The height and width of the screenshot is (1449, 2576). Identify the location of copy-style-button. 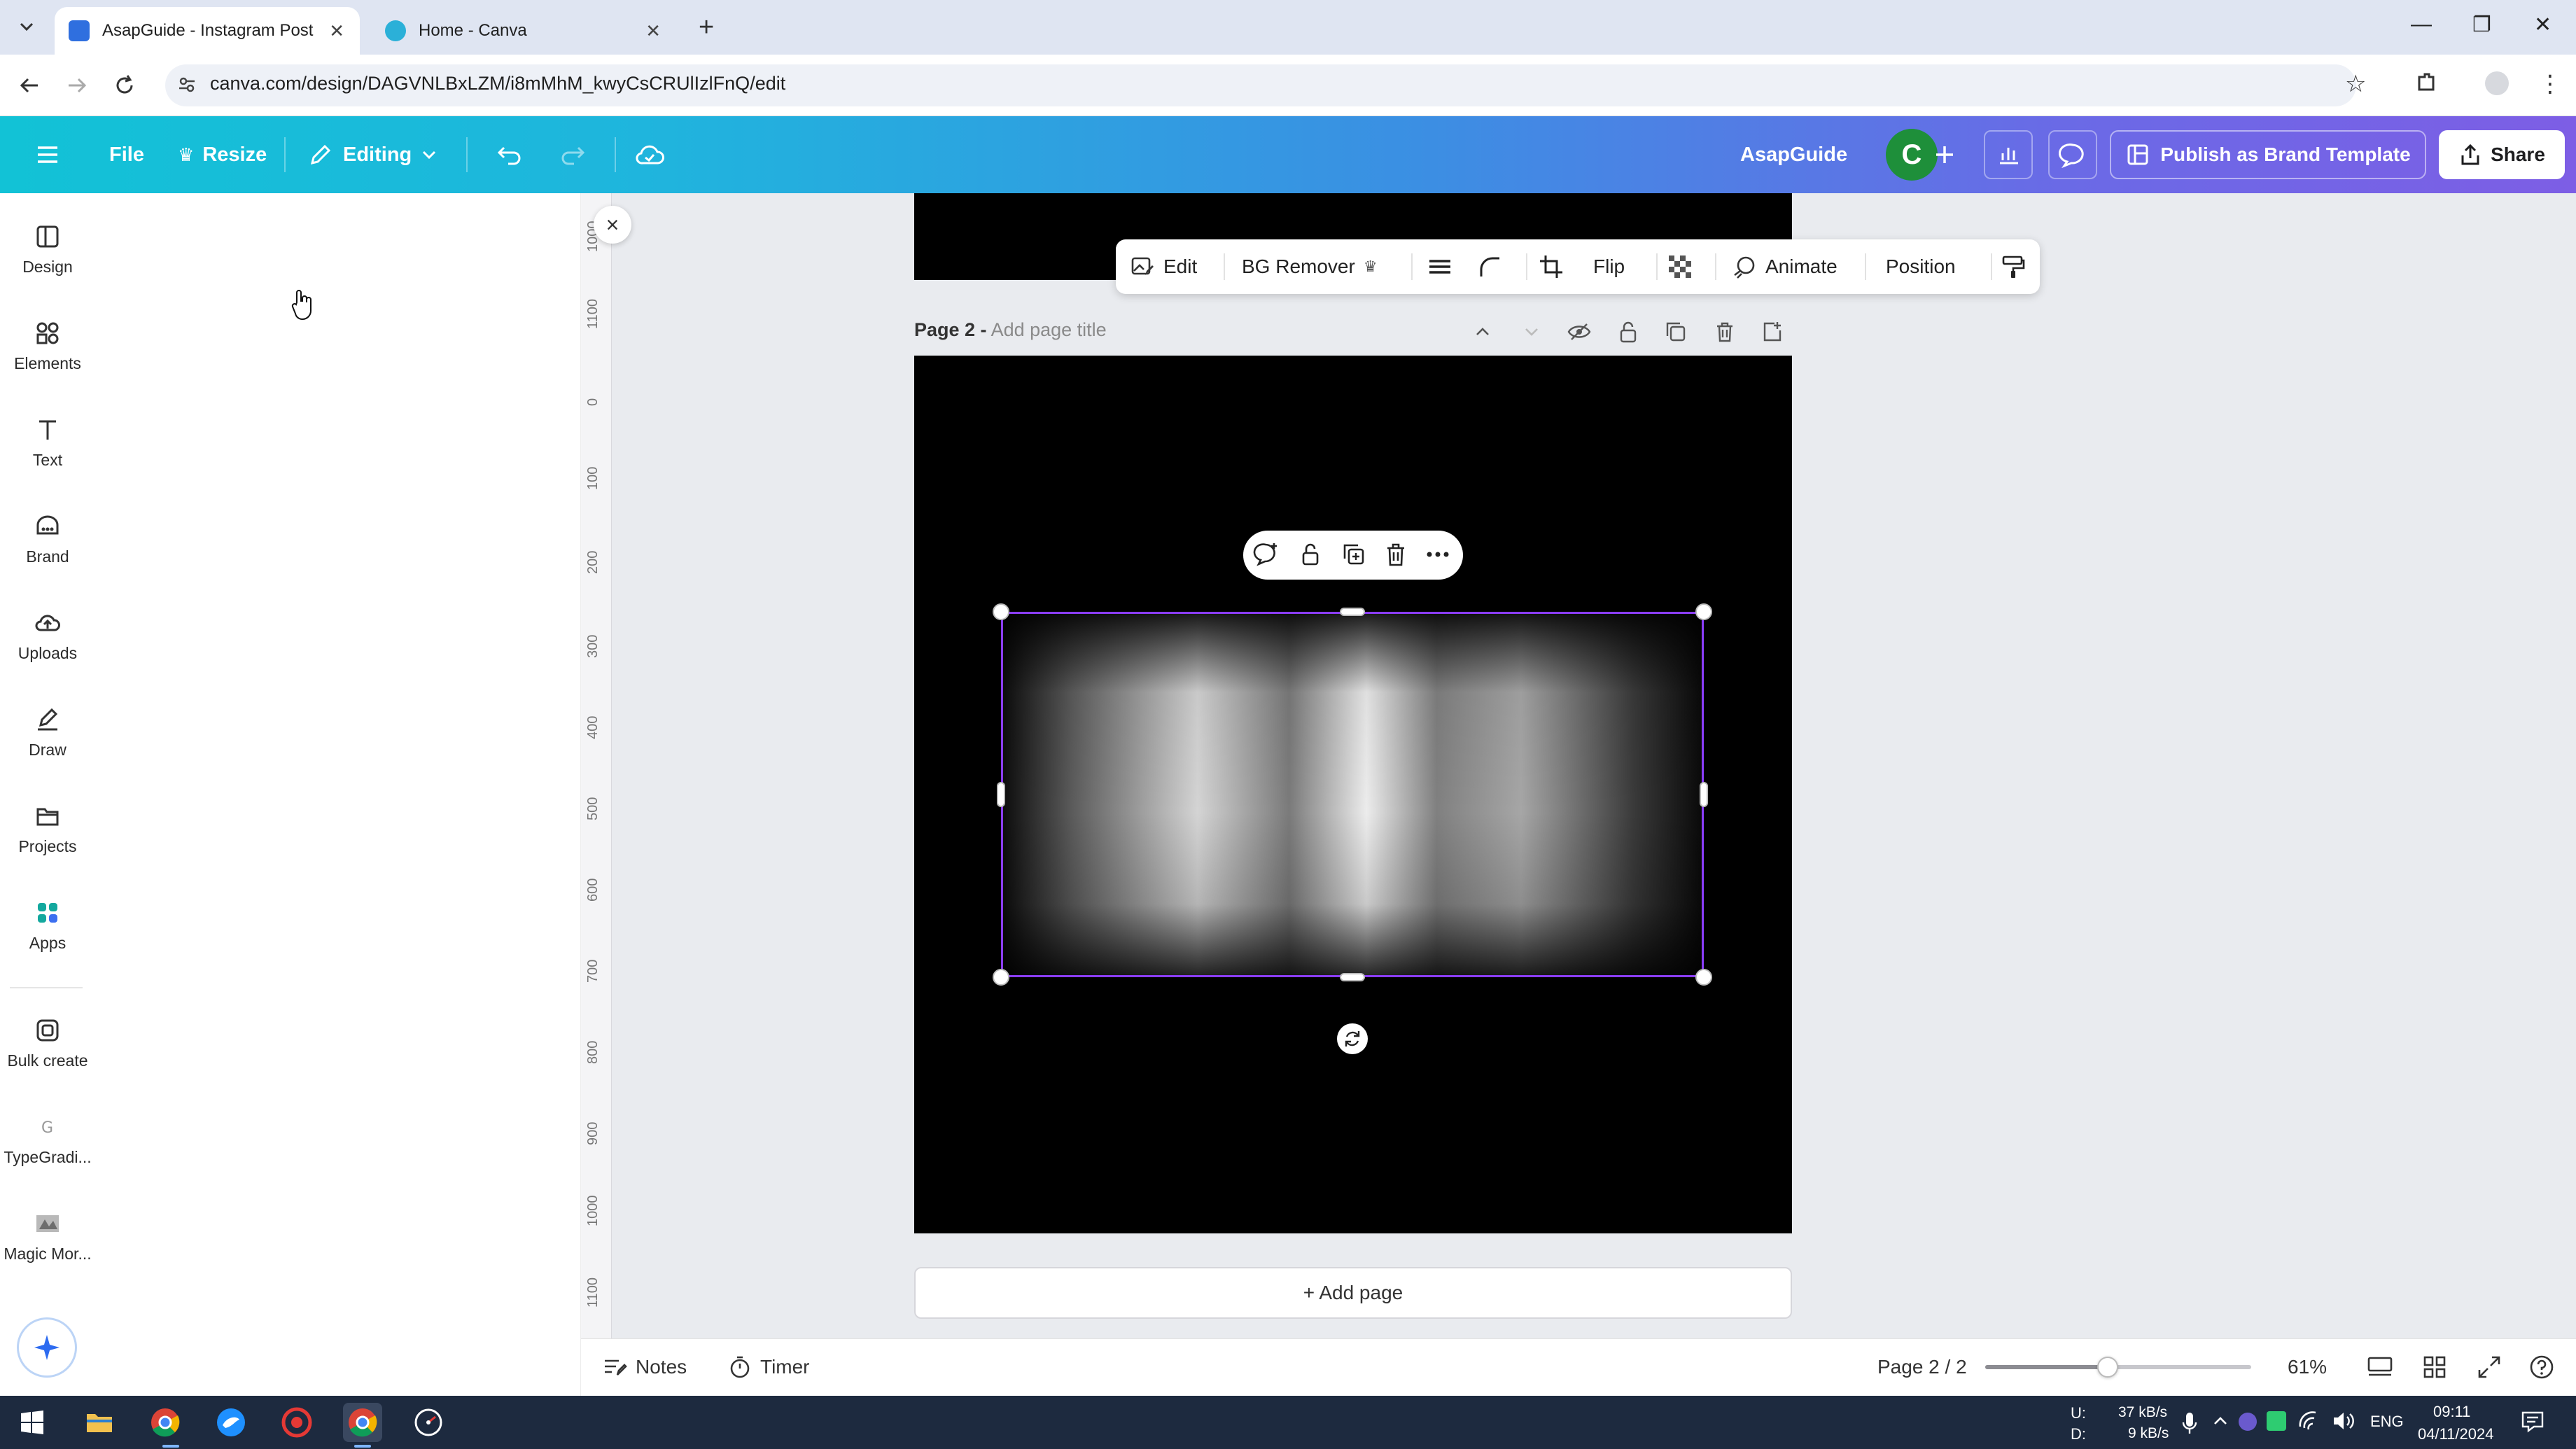
(2017, 266).